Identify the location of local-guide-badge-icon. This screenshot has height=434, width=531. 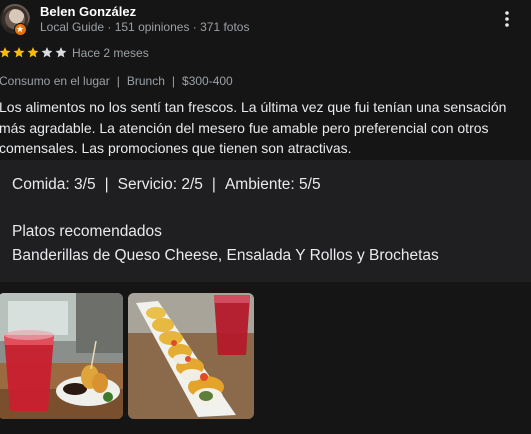
(20, 29).